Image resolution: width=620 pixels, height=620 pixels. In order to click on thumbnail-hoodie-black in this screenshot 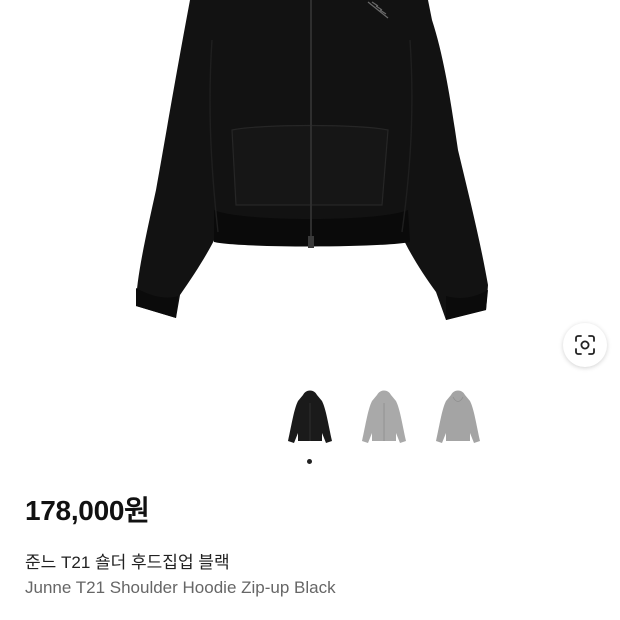, I will do `click(310, 419)`.